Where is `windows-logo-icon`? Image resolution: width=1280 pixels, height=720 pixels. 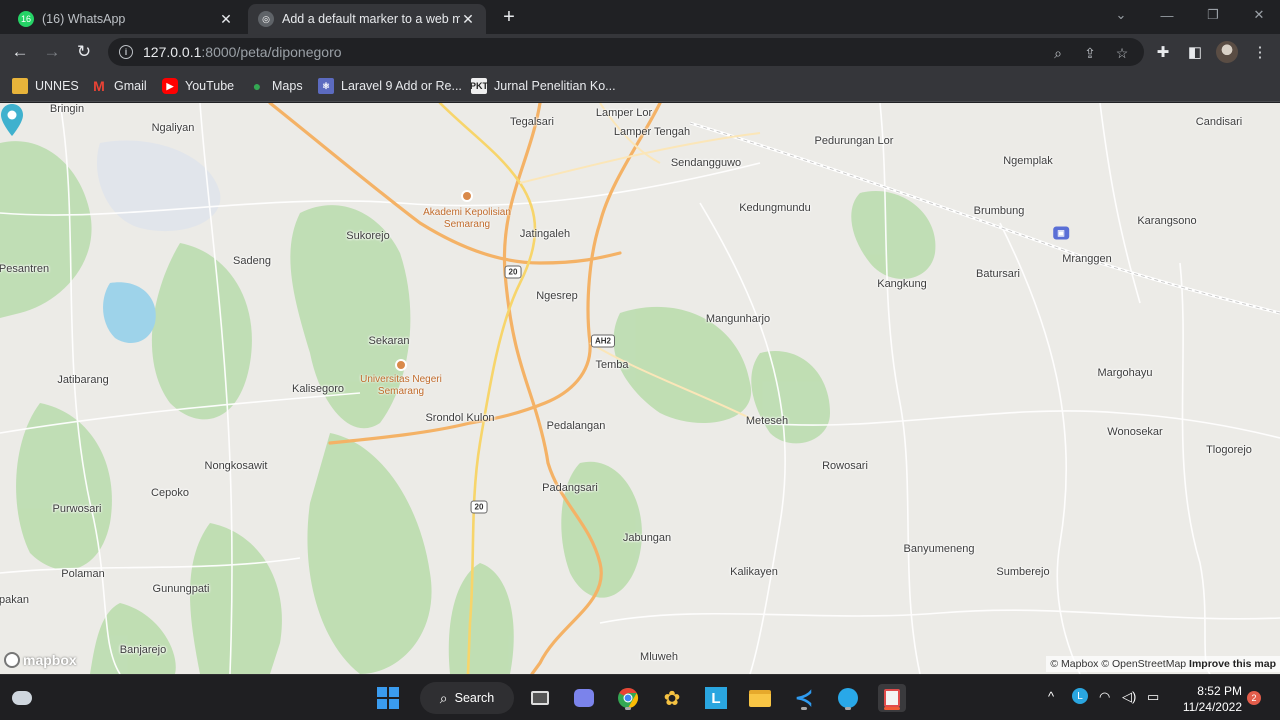 windows-logo-icon is located at coordinates (388, 698).